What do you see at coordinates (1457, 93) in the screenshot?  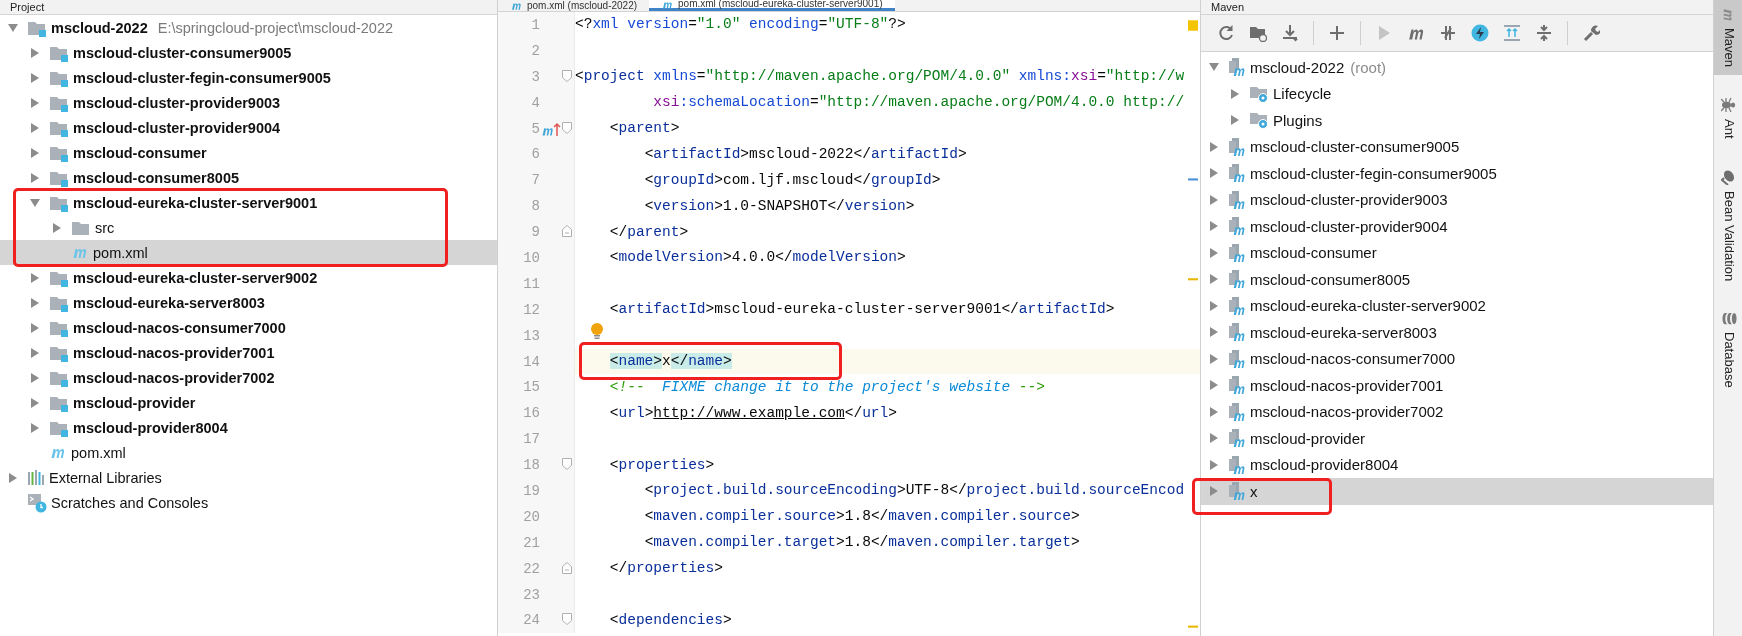 I see `tree-item: Lifecycle` at bounding box center [1457, 93].